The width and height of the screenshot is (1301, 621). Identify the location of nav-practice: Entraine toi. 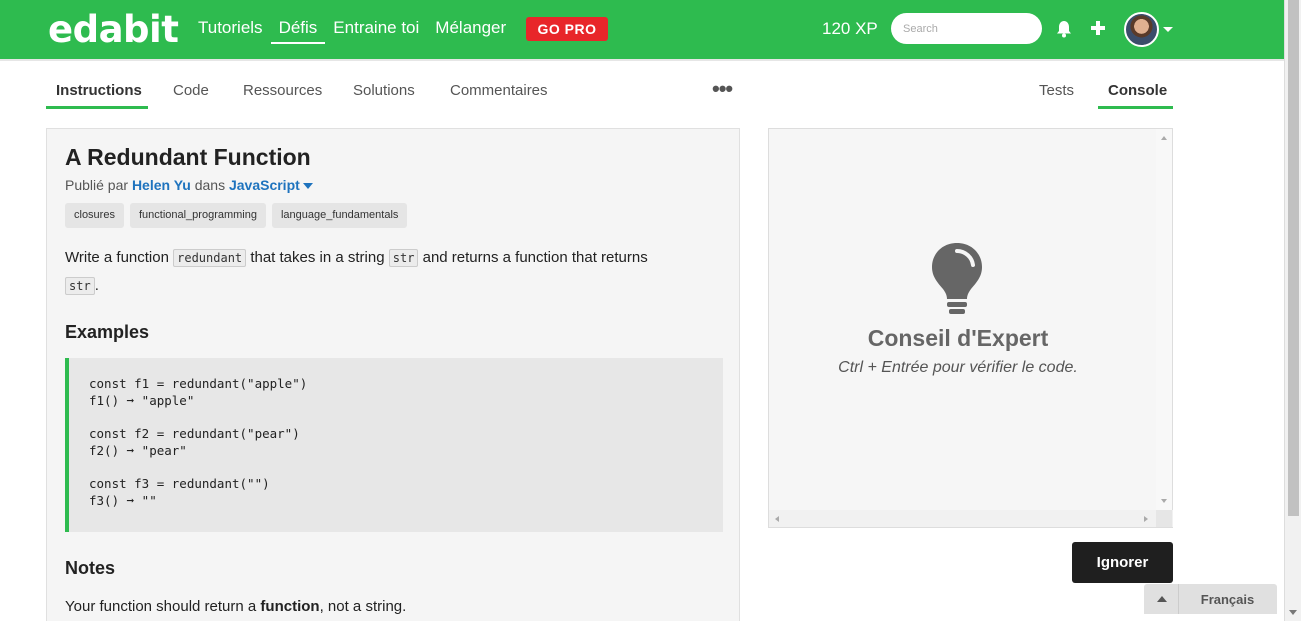
(376, 31).